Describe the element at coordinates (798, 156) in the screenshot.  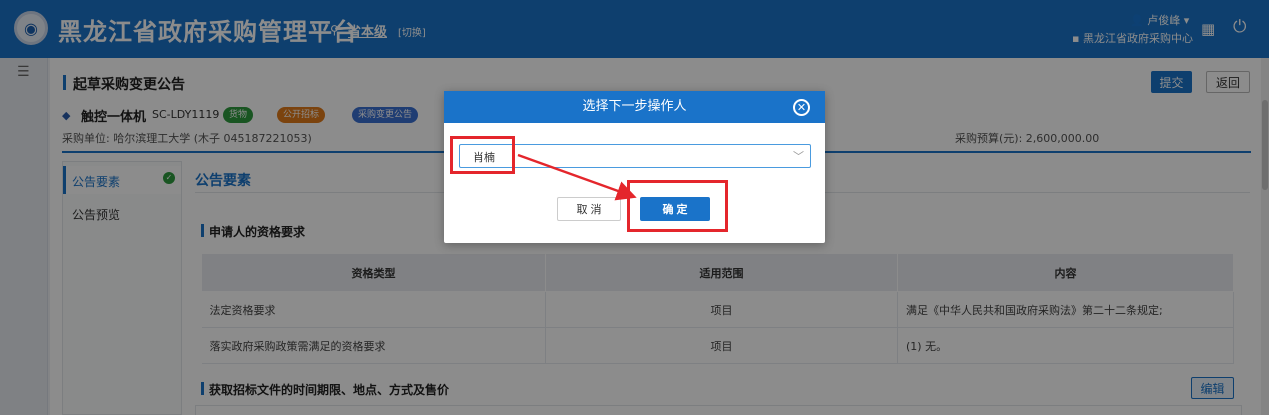
I see `chevron-down-icon: ﹀` at that location.